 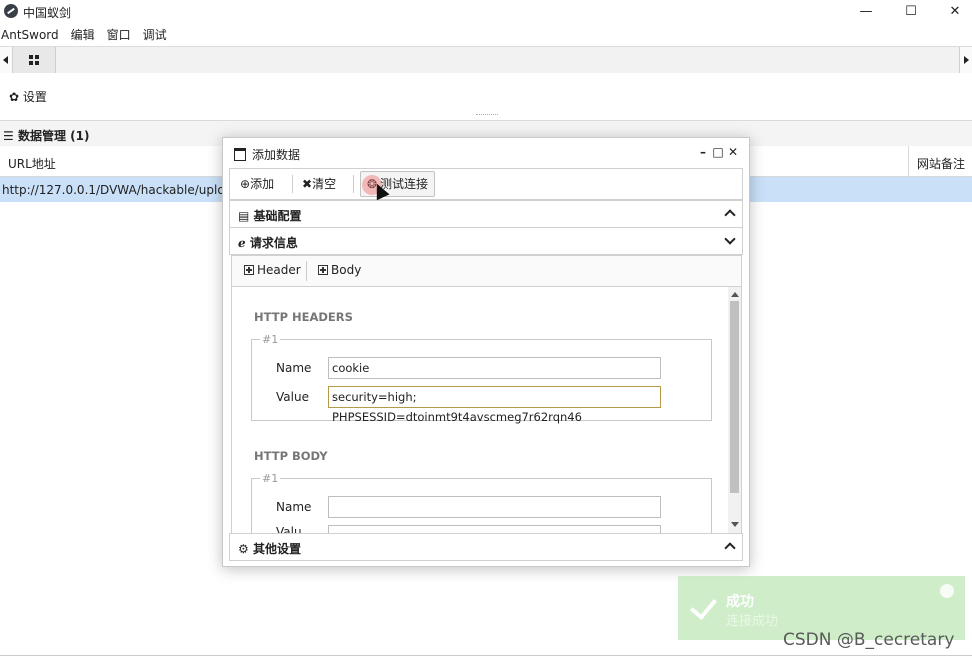 I want to click on check-icon, so click(x=703, y=606).